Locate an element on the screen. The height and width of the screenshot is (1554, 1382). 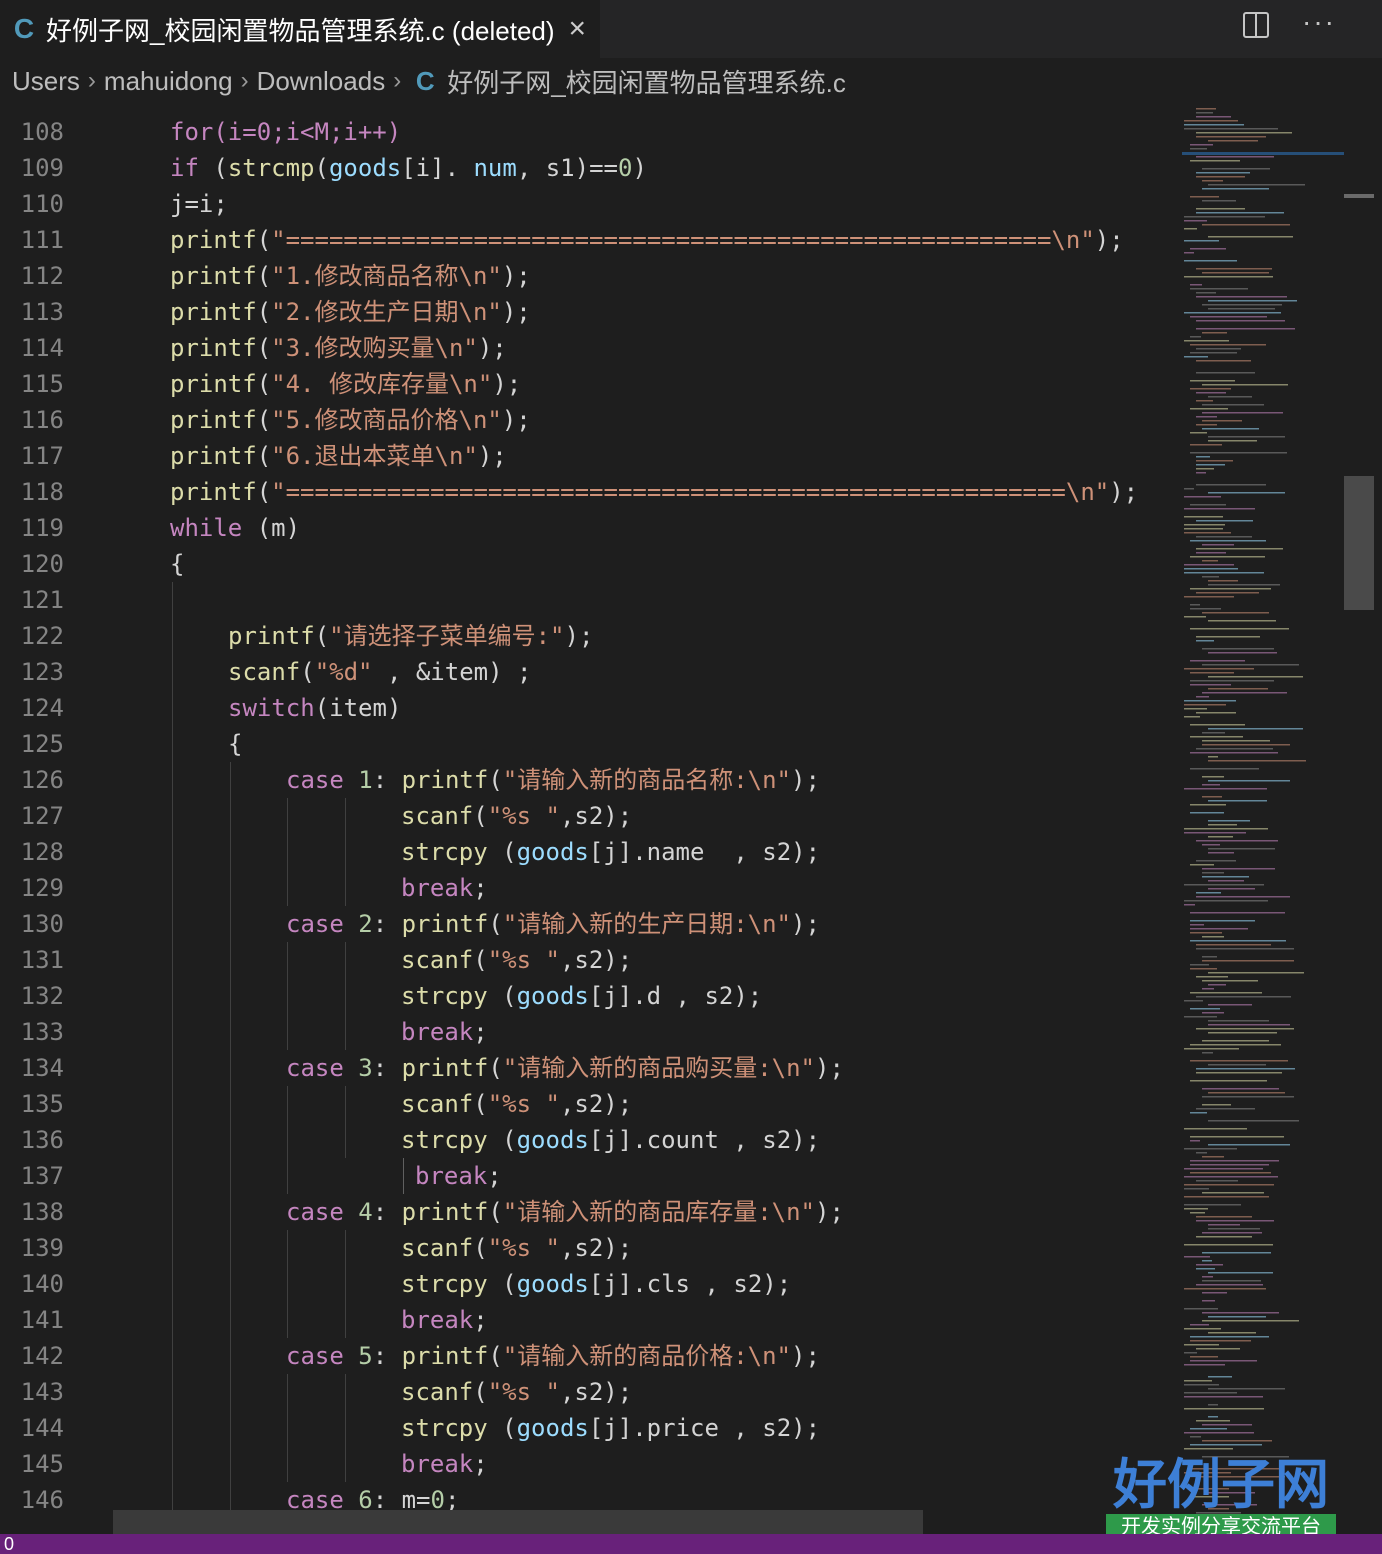
minimap is located at coordinates (1263, 819).